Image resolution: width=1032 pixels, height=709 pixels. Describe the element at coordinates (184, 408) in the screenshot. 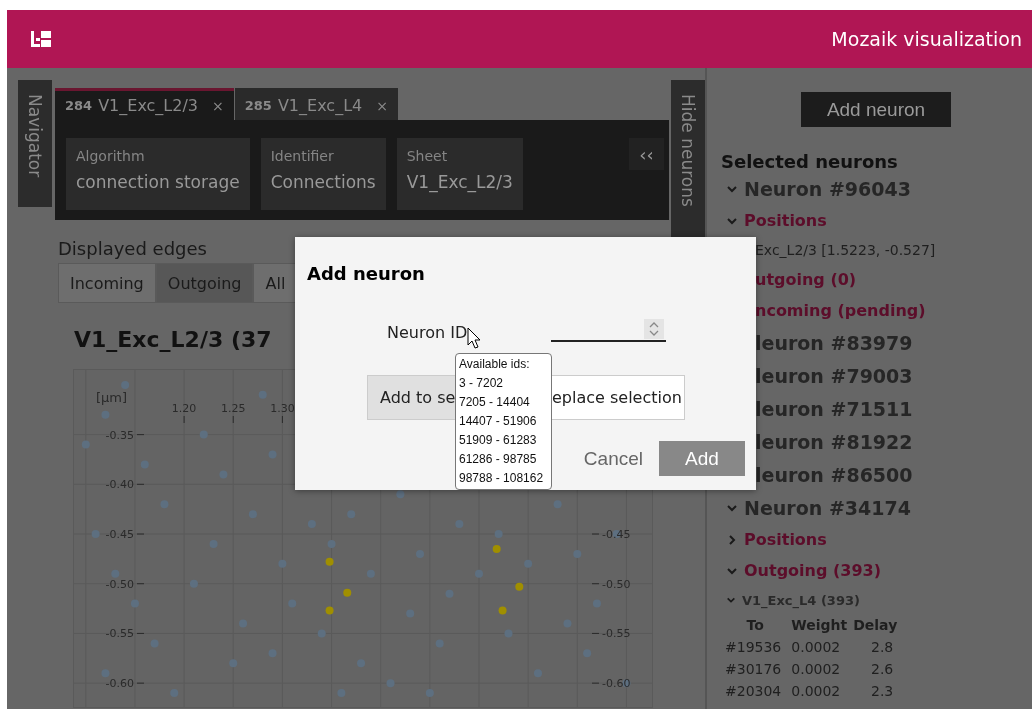

I see `x-tick-label: 1.20` at that location.